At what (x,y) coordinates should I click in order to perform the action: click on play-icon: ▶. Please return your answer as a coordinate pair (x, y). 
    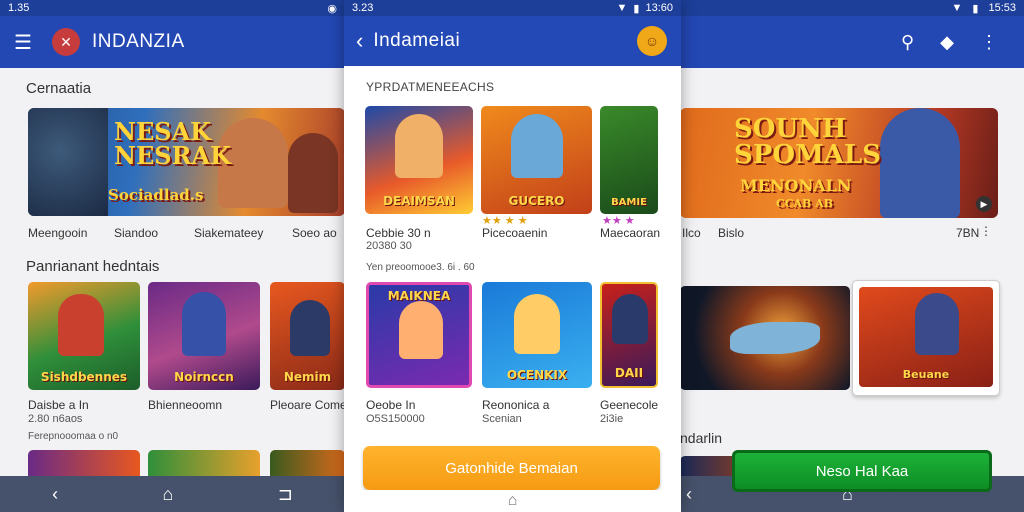
    Looking at the image, I should click on (984, 204).